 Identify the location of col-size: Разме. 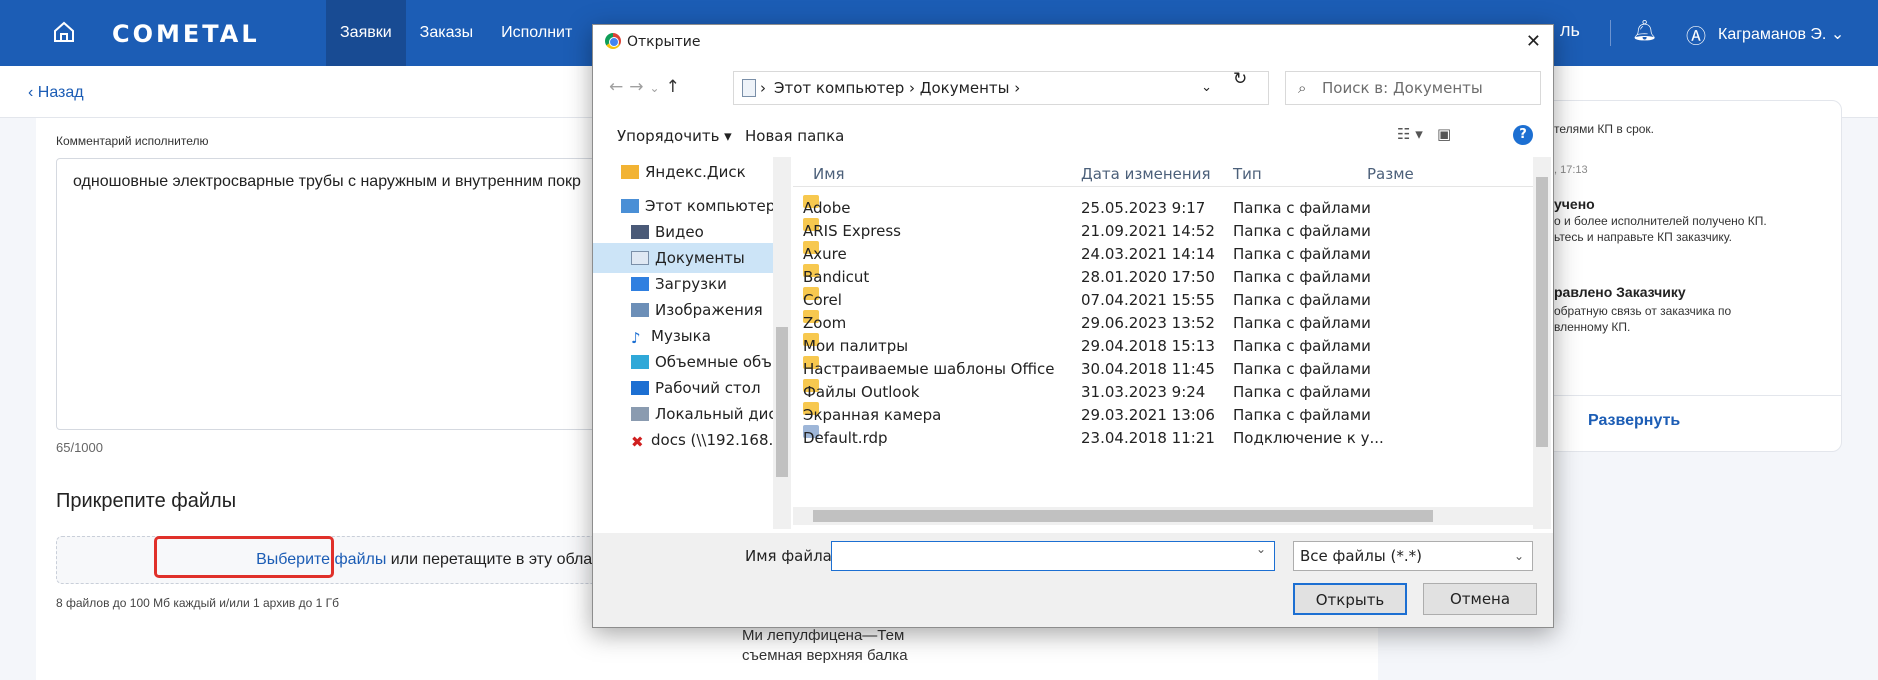
(1390, 174).